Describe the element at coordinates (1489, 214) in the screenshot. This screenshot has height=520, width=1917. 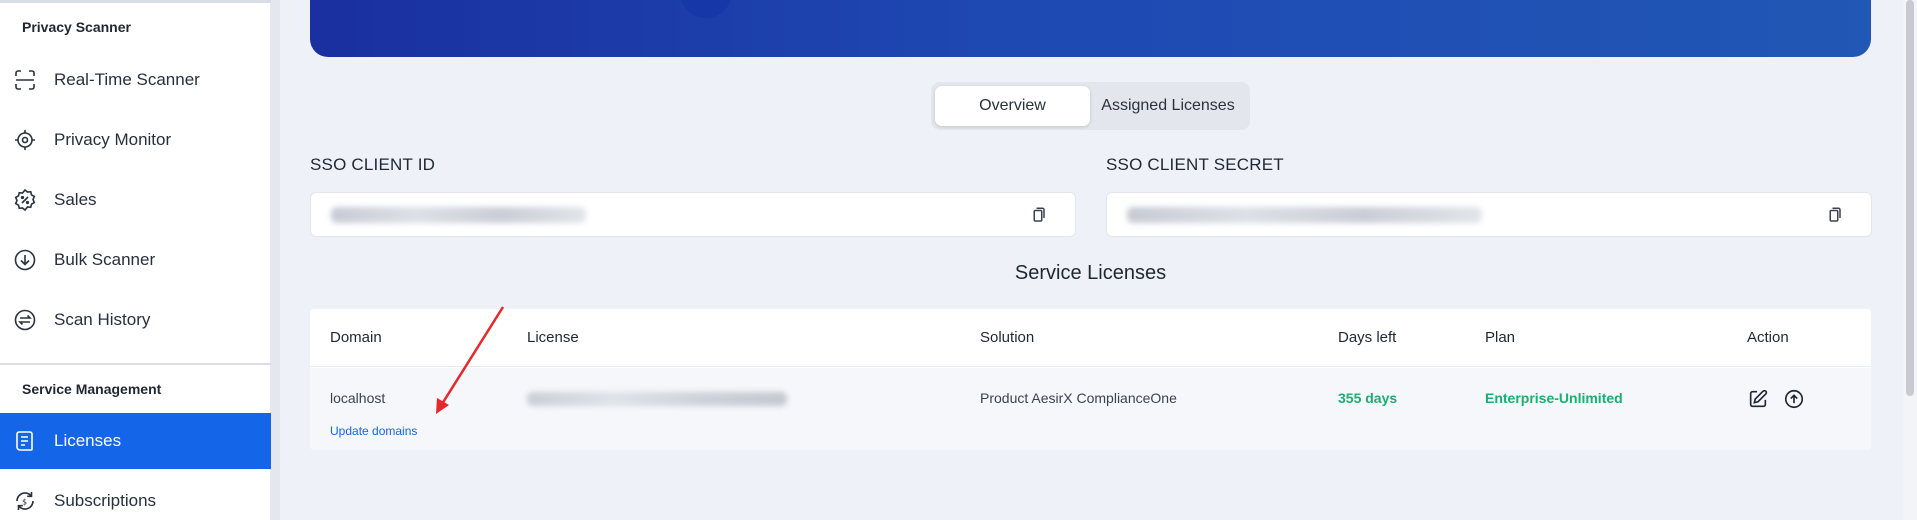
I see `sso-client-secret-field` at that location.